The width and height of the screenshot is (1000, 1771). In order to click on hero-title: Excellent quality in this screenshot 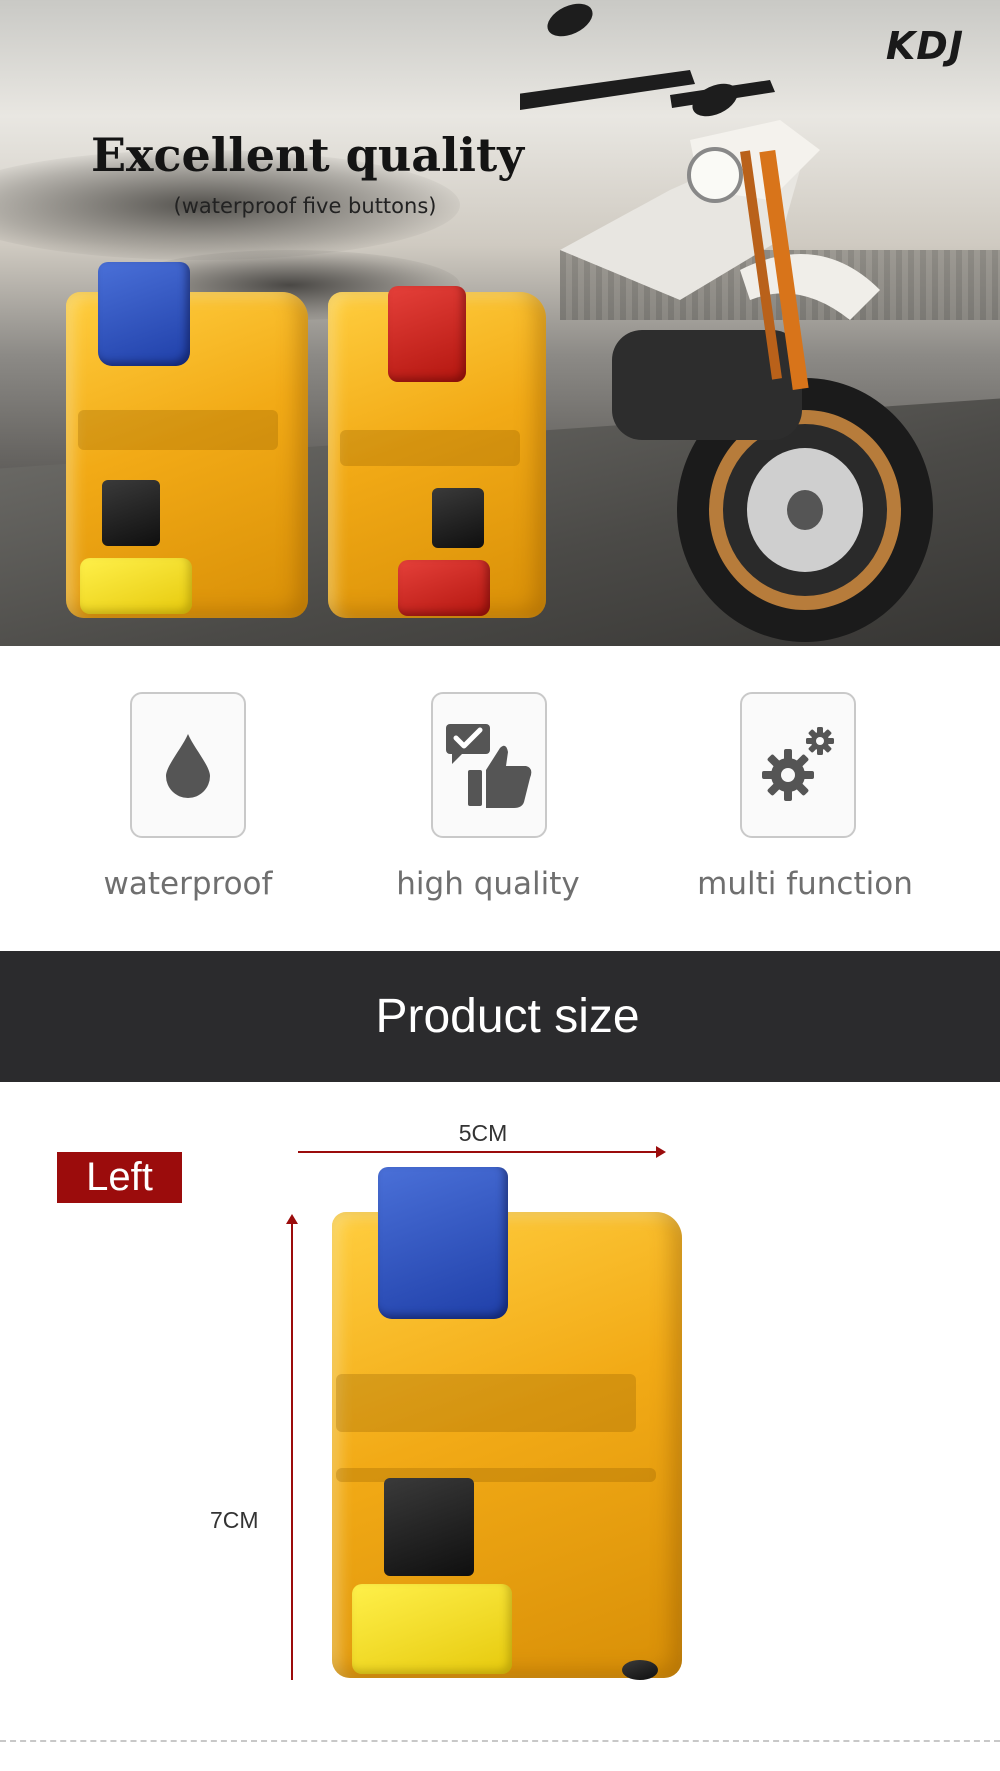, I will do `click(307, 155)`.